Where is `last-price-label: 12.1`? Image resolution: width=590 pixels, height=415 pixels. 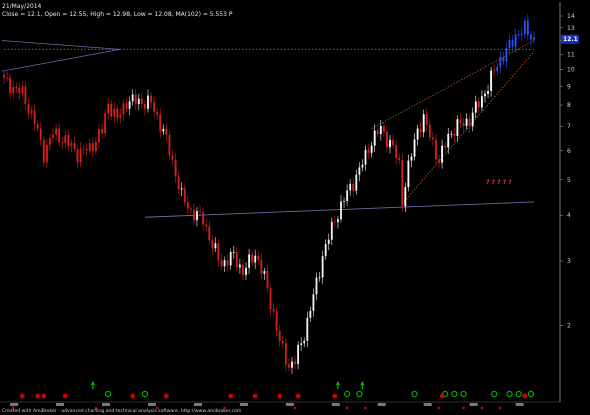 last-price-label: 12.1 is located at coordinates (570, 39).